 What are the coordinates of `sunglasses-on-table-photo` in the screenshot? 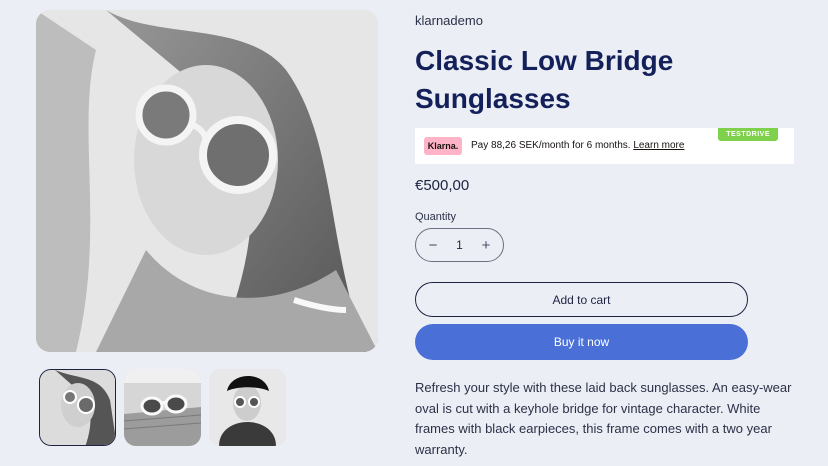 It's located at (162, 407).